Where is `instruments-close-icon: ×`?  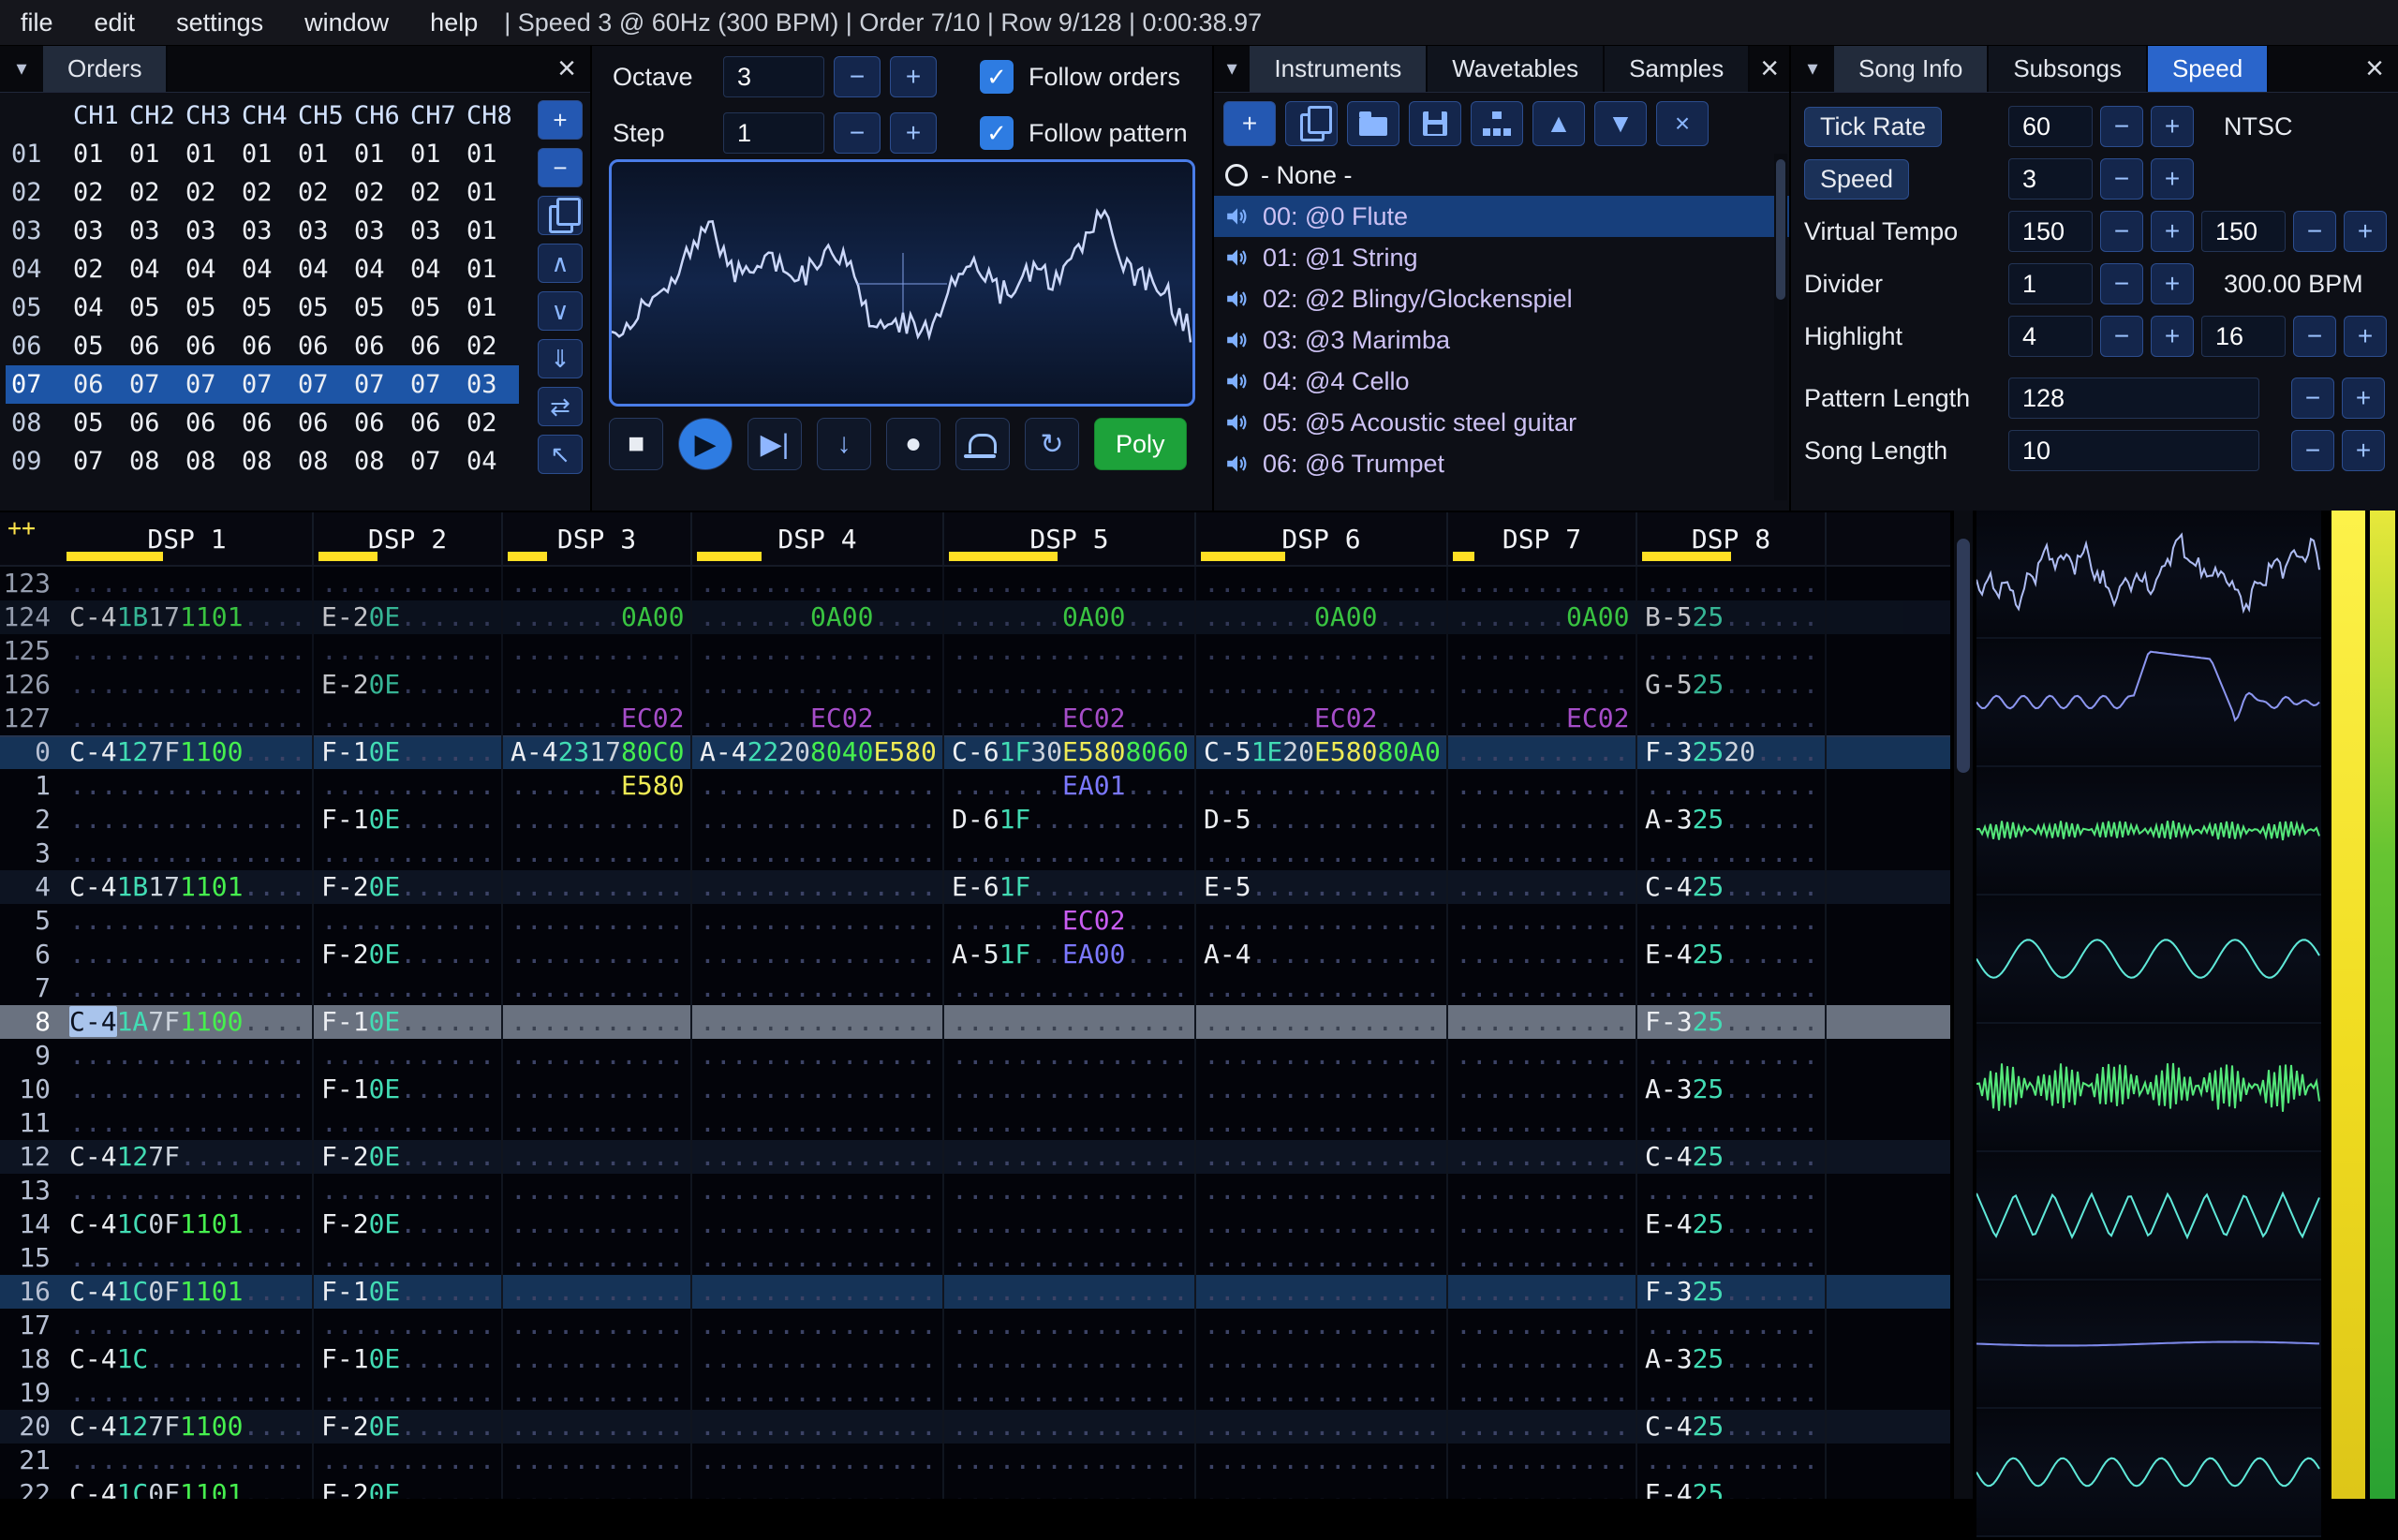 instruments-close-icon: × is located at coordinates (1769, 68).